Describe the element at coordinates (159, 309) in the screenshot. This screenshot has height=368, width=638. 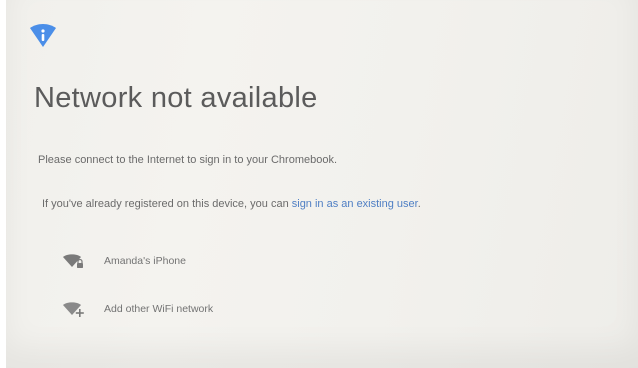
I see `network-label: Add other WiFi network` at that location.